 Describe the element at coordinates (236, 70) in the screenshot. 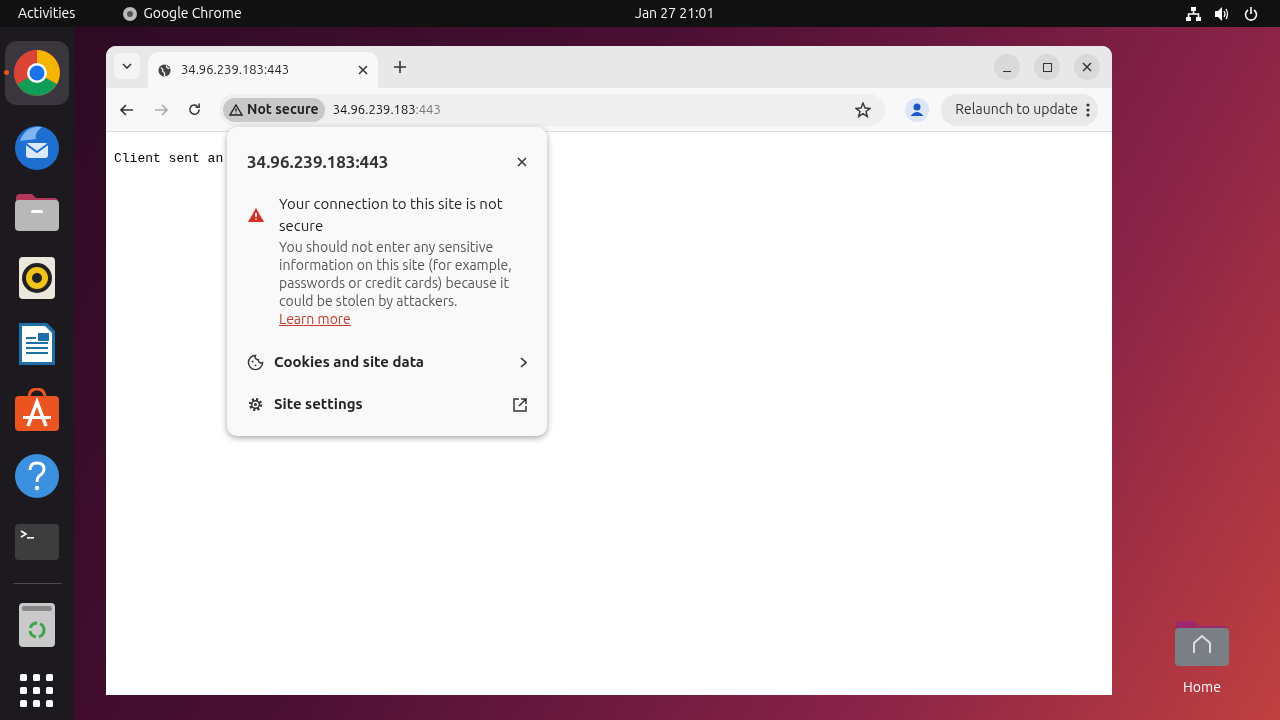

I see `tab-title: 34.96.239.183:443` at that location.